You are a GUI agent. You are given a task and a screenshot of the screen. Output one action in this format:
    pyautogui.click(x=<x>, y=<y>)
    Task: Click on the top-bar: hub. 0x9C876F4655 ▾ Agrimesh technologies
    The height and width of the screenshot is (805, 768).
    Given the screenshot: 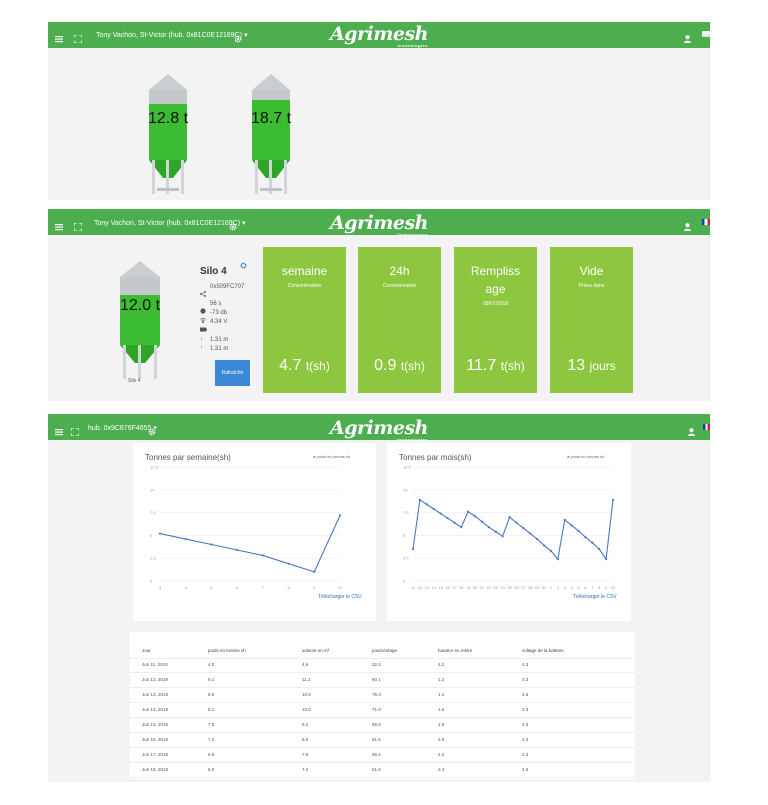 What is the action you would take?
    pyautogui.click(x=379, y=428)
    